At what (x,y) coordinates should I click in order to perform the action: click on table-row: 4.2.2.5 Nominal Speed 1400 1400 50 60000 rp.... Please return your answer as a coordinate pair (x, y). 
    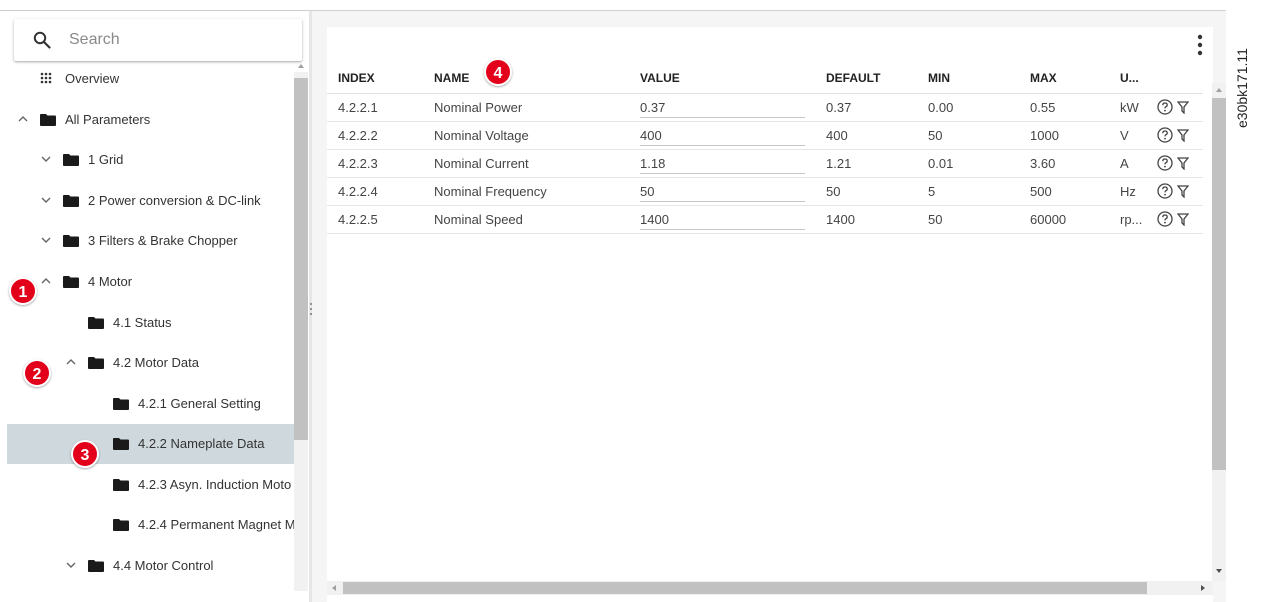
    Looking at the image, I should click on (765, 219).